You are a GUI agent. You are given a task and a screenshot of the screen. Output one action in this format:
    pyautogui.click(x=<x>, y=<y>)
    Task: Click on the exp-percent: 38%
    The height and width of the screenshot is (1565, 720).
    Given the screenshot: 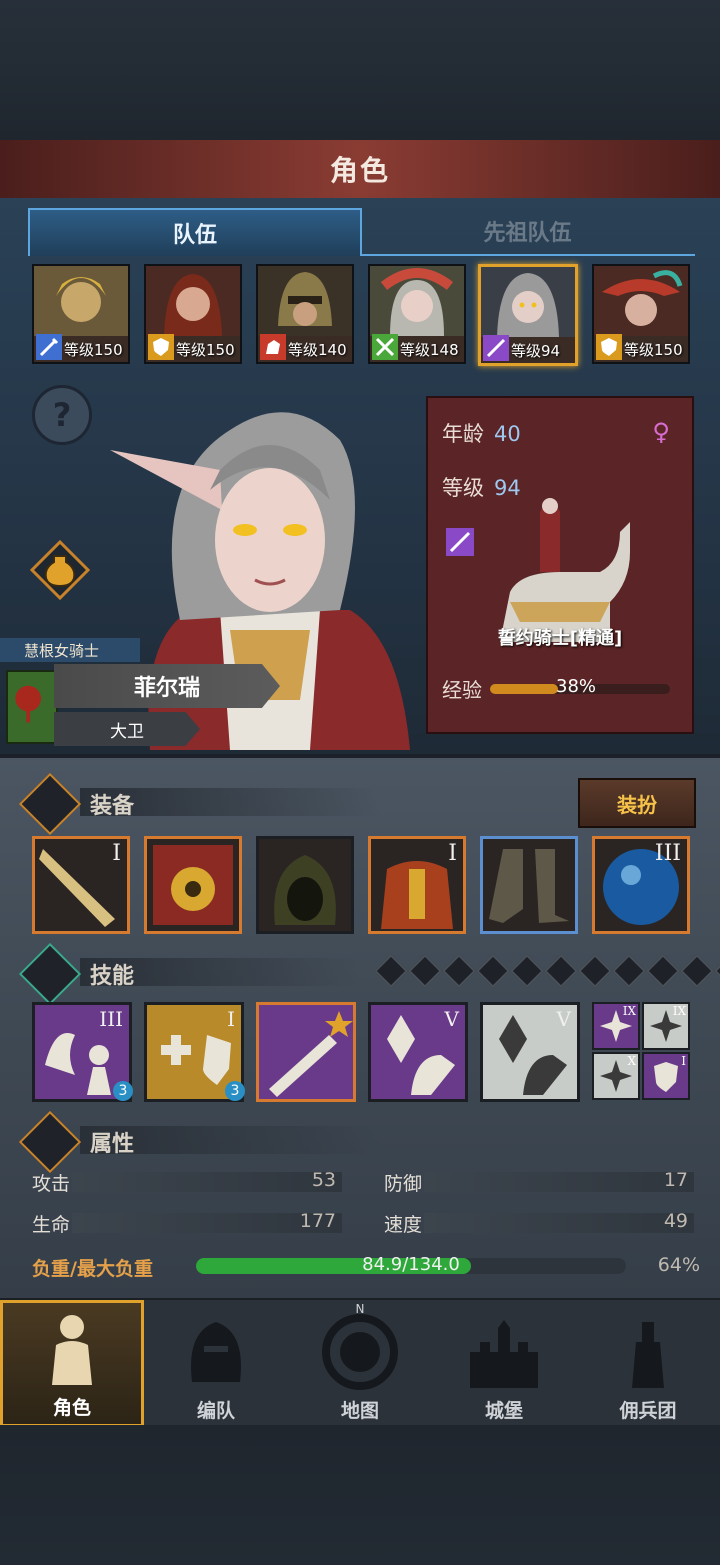 What is the action you would take?
    pyautogui.click(x=576, y=686)
    